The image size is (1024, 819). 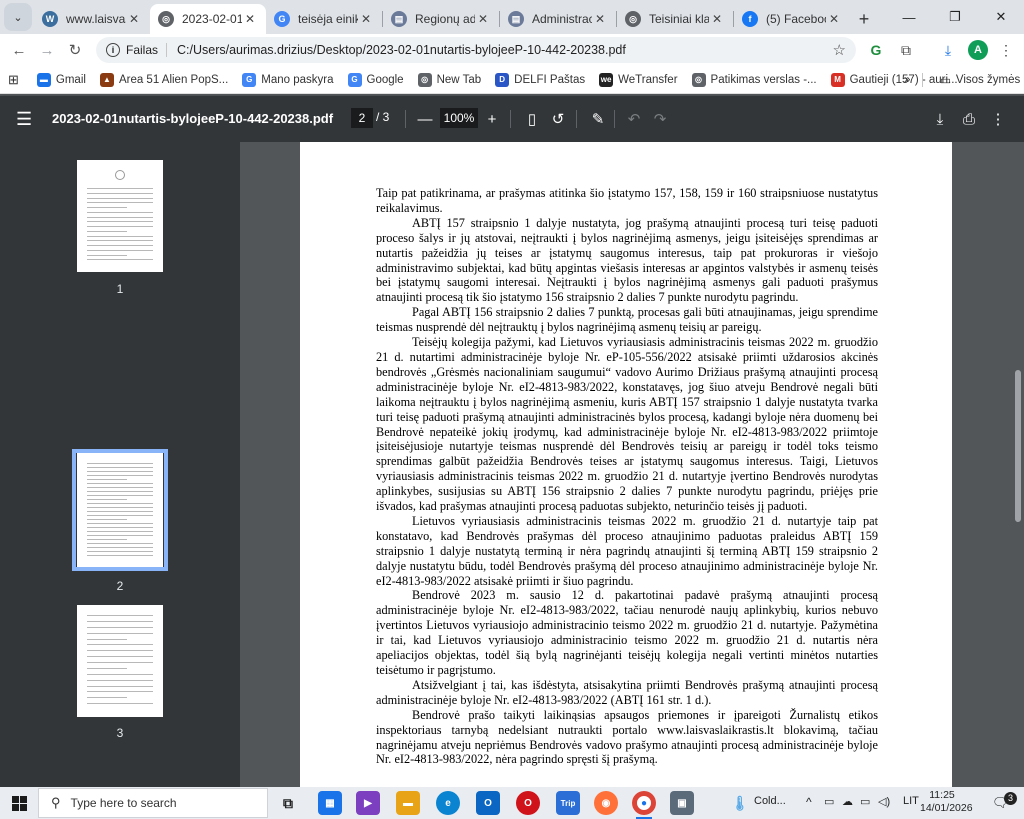 I want to click on page-number-input: 2, so click(x=362, y=118).